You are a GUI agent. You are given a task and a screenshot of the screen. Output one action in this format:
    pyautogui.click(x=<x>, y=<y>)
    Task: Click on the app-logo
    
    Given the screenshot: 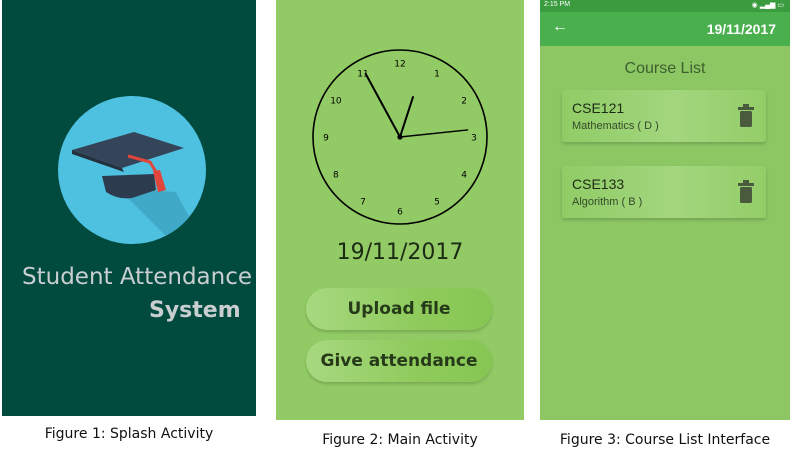 What is the action you would take?
    pyautogui.click(x=132, y=170)
    